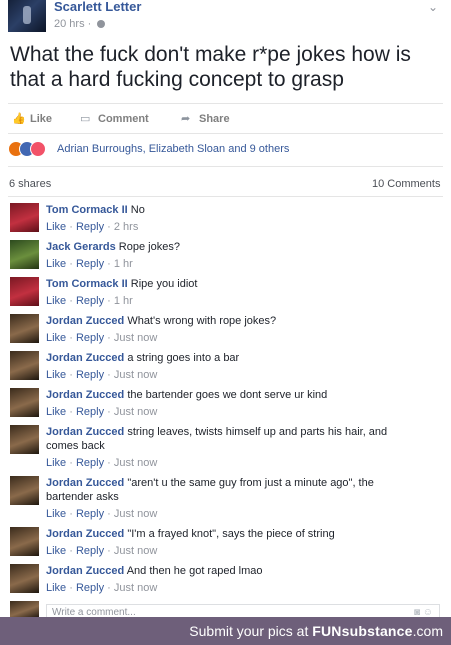 This screenshot has height=645, width=451. I want to click on action-bar: 👍 Like ▭ Comment ➦ Share, so click(225, 118).